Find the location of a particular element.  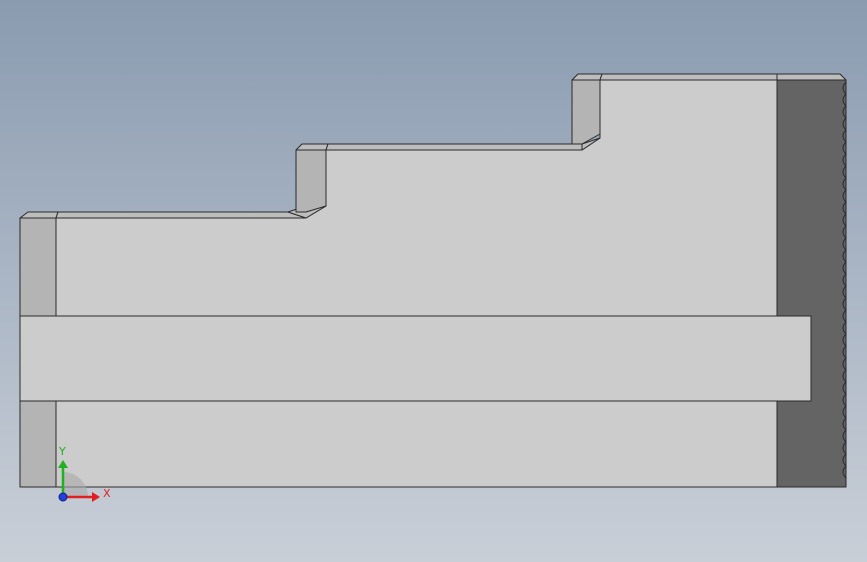

center-slot-face is located at coordinates (415, 358).